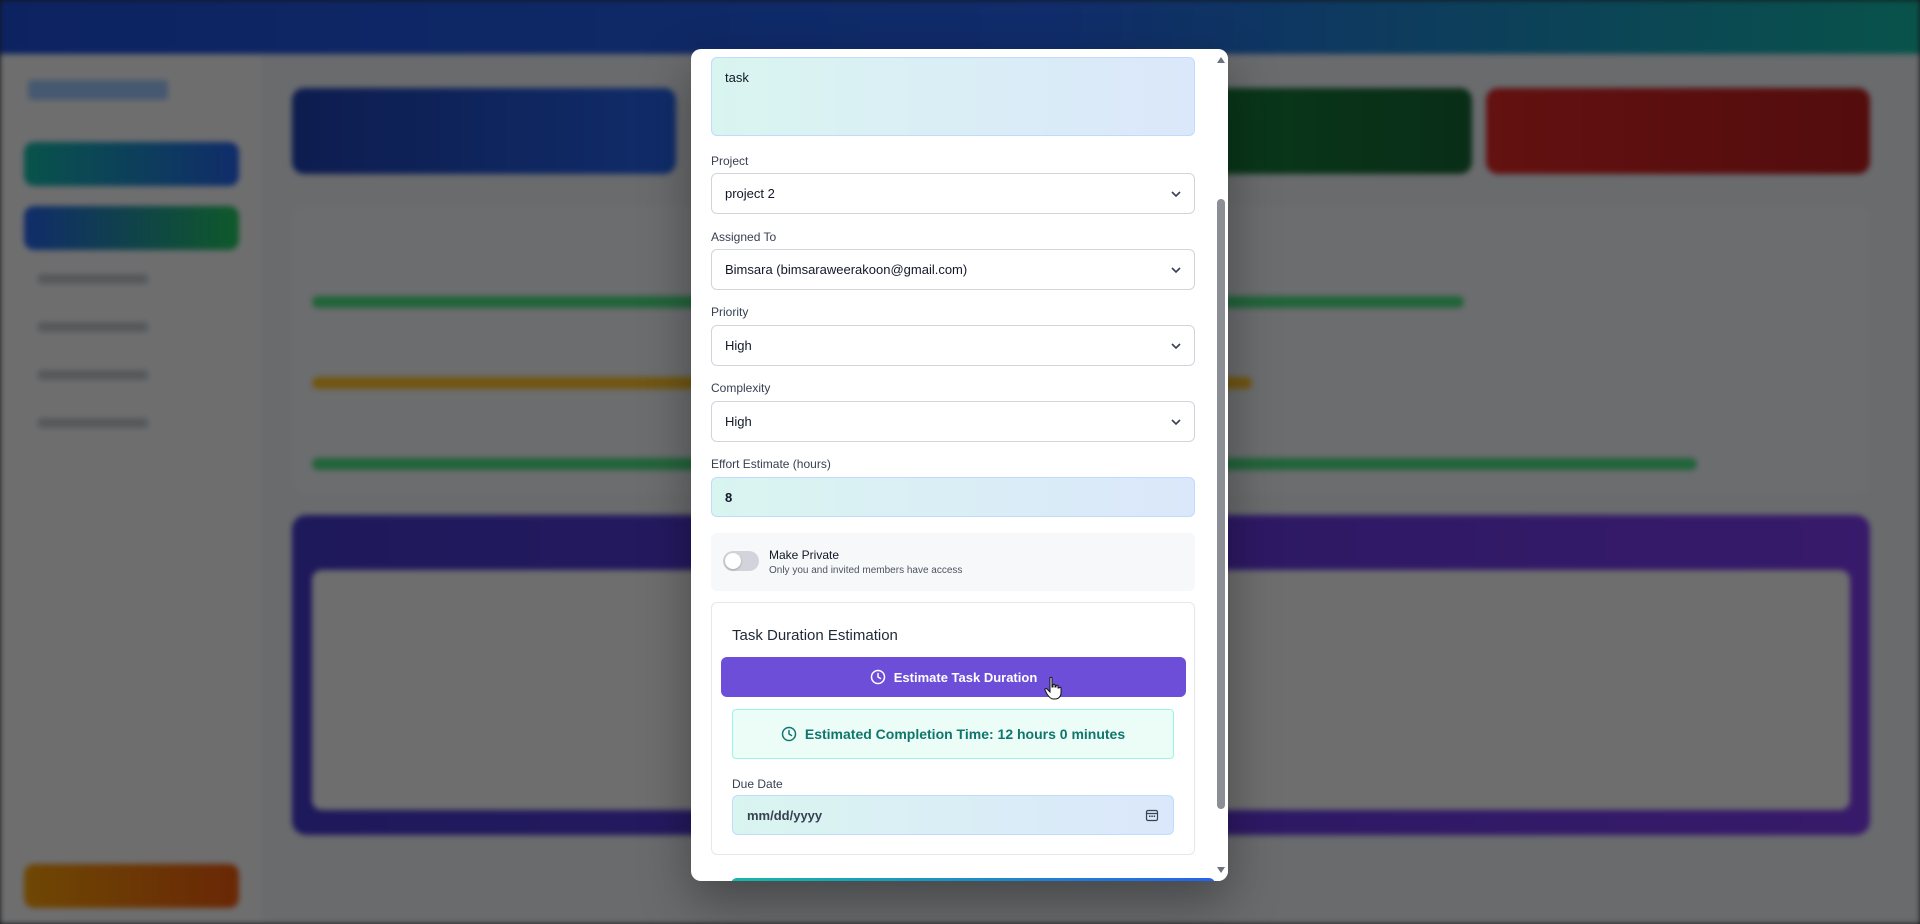 The width and height of the screenshot is (1920, 924). What do you see at coordinates (953, 345) in the screenshot?
I see `priority-select: High` at bounding box center [953, 345].